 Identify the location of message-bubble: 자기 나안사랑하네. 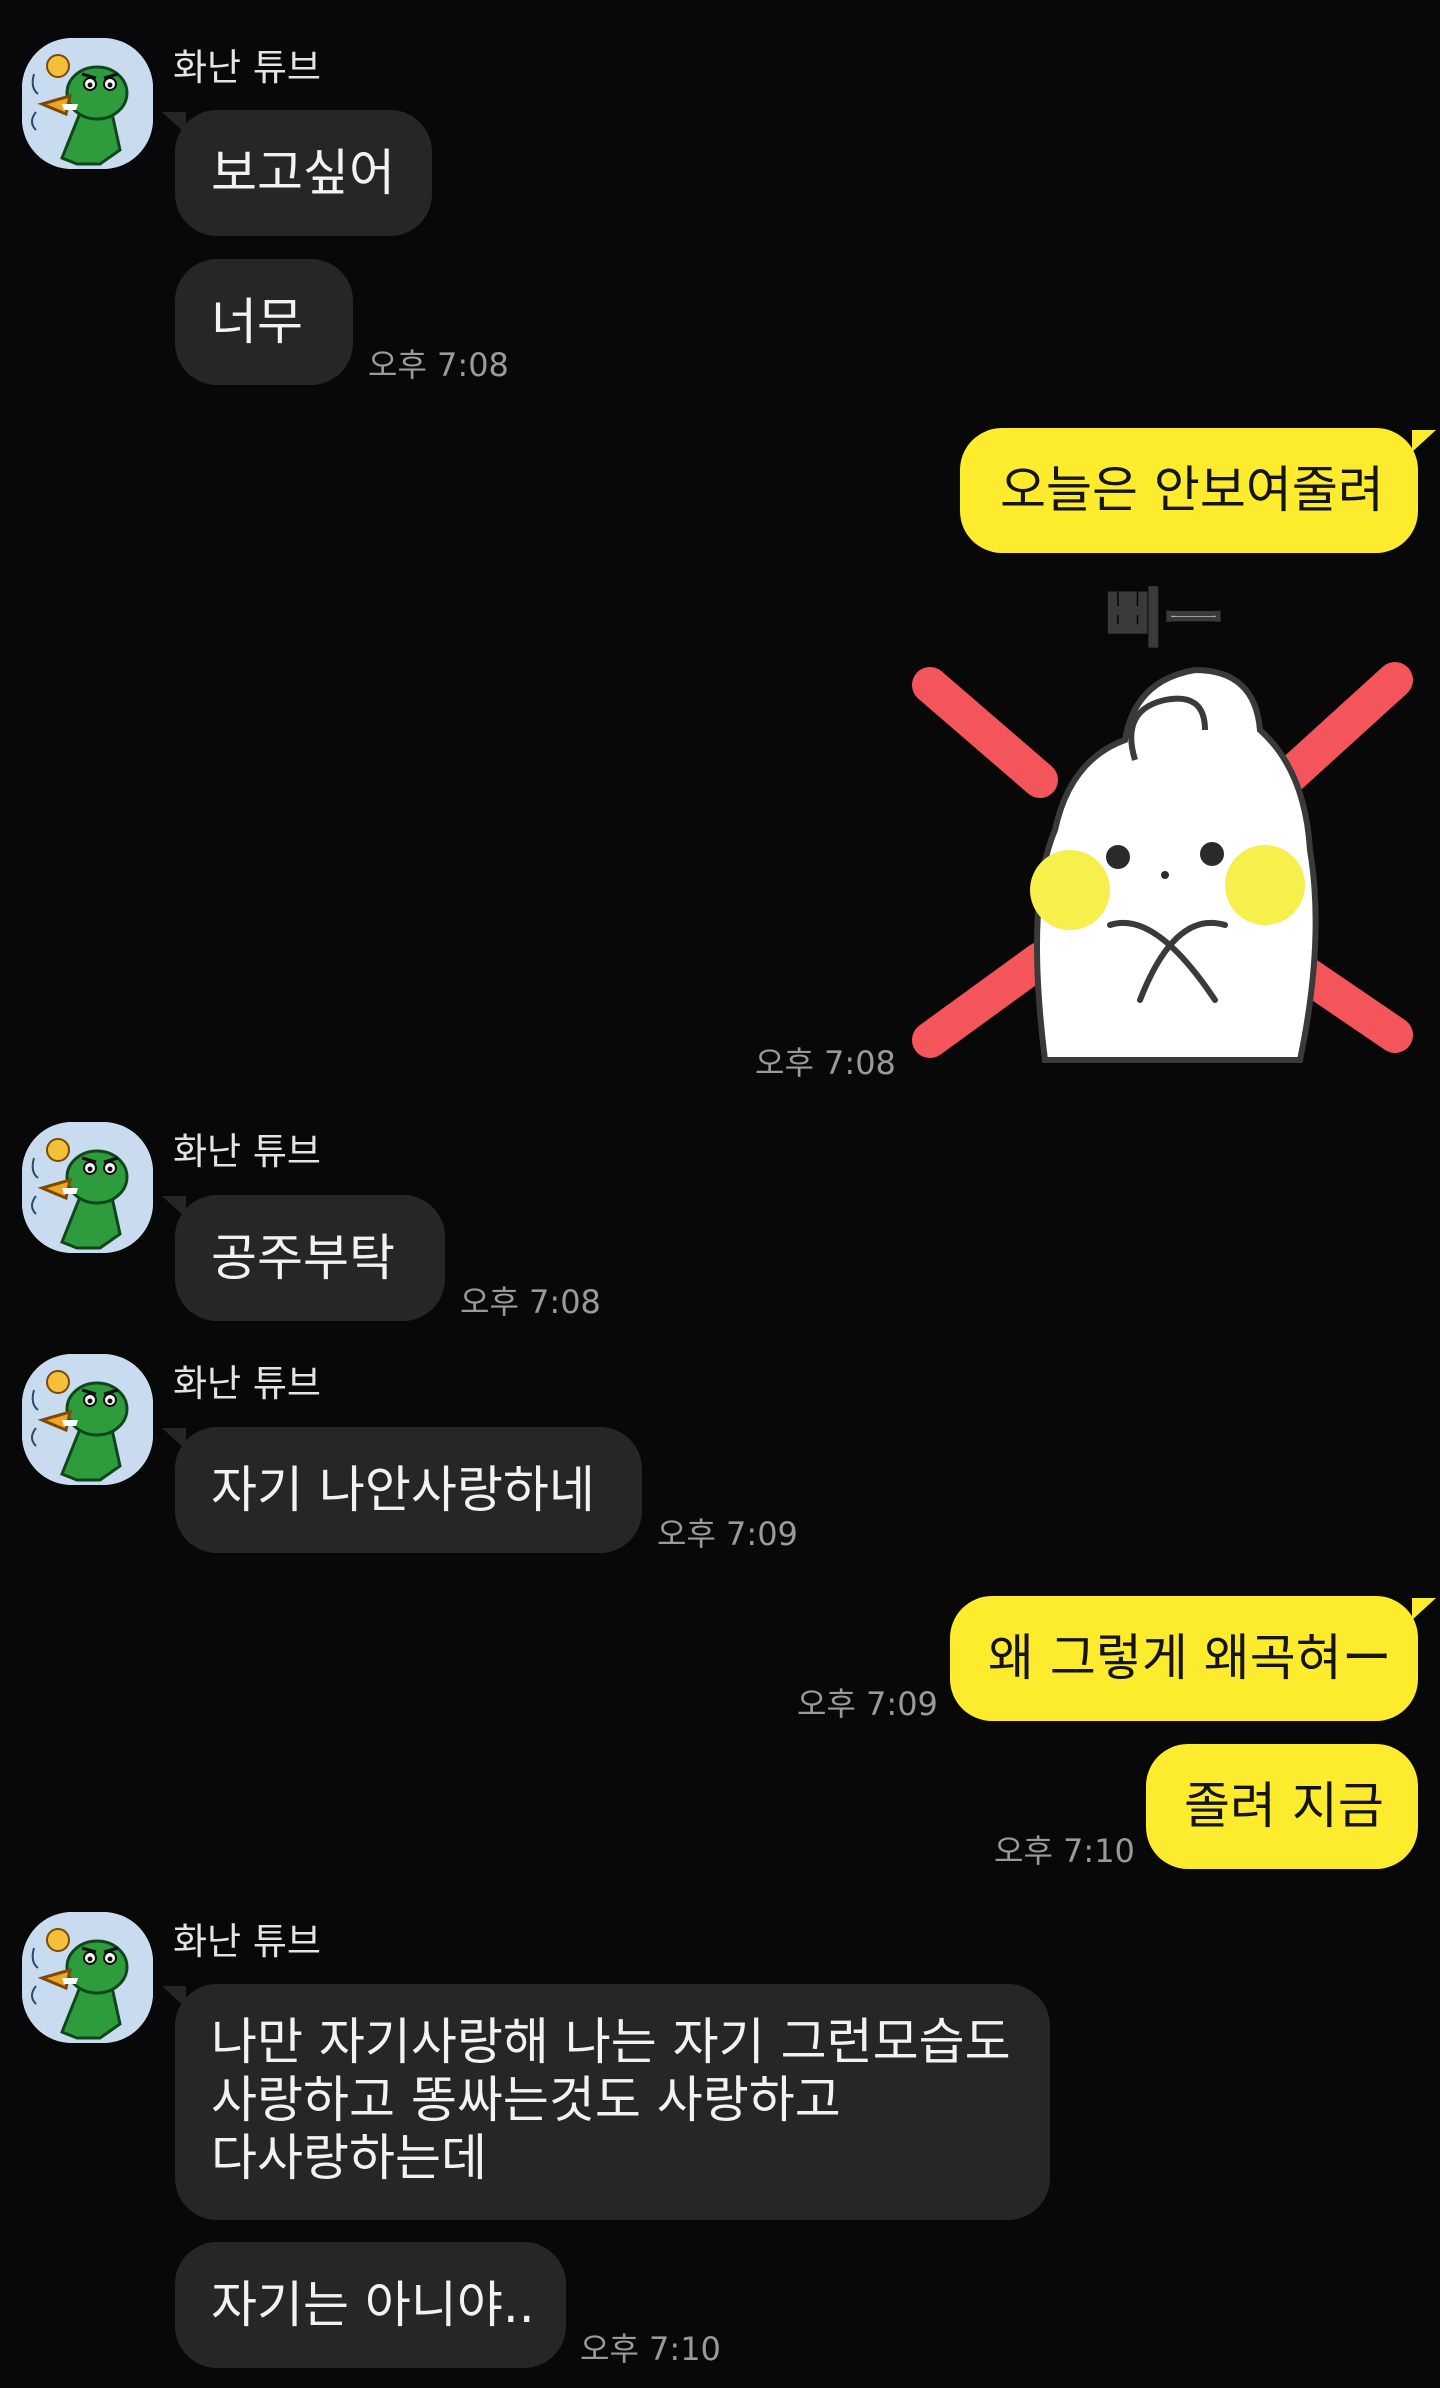
(408, 1490).